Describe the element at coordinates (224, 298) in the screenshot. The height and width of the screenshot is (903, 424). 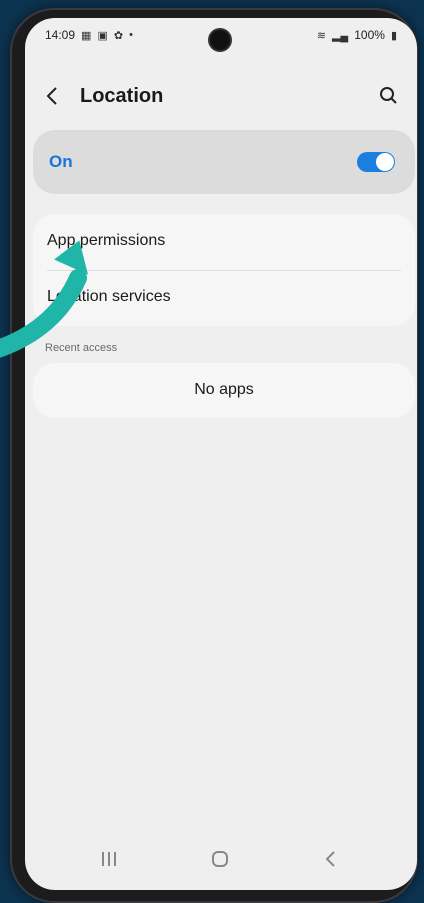
I see `menu-item-location-services: Location services` at that location.